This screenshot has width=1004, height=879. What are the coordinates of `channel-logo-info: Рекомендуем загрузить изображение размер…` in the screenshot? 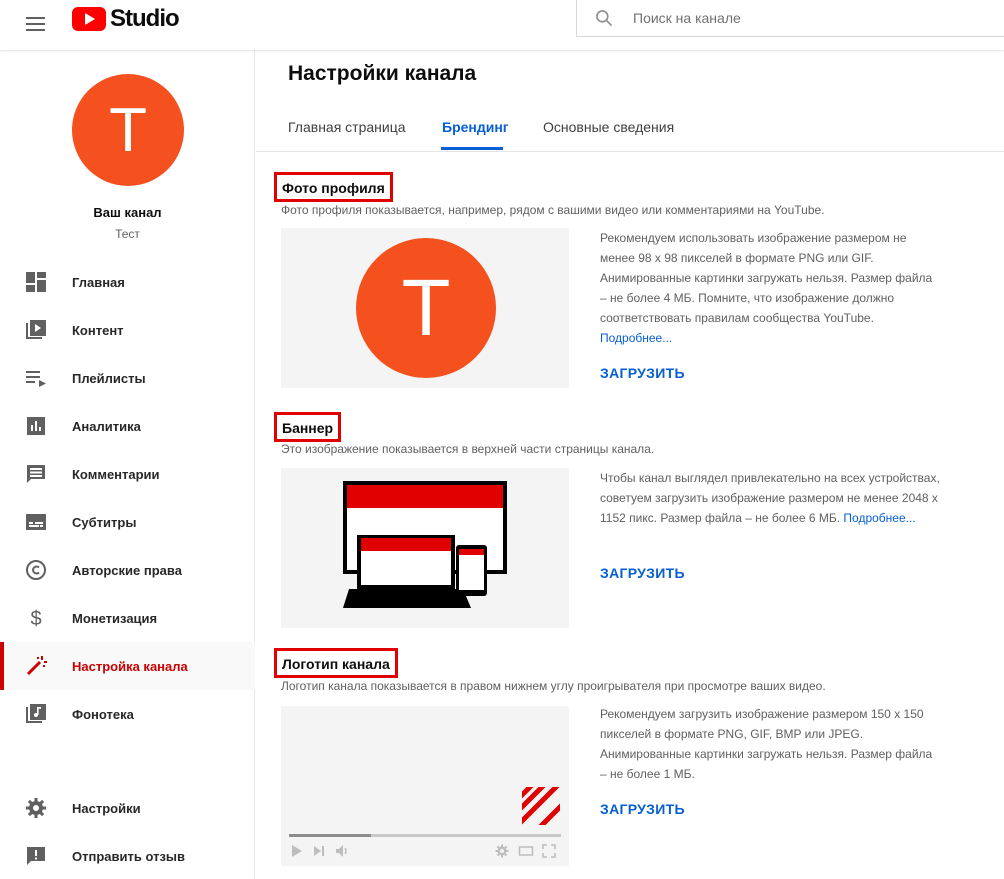 It's located at (770, 744).